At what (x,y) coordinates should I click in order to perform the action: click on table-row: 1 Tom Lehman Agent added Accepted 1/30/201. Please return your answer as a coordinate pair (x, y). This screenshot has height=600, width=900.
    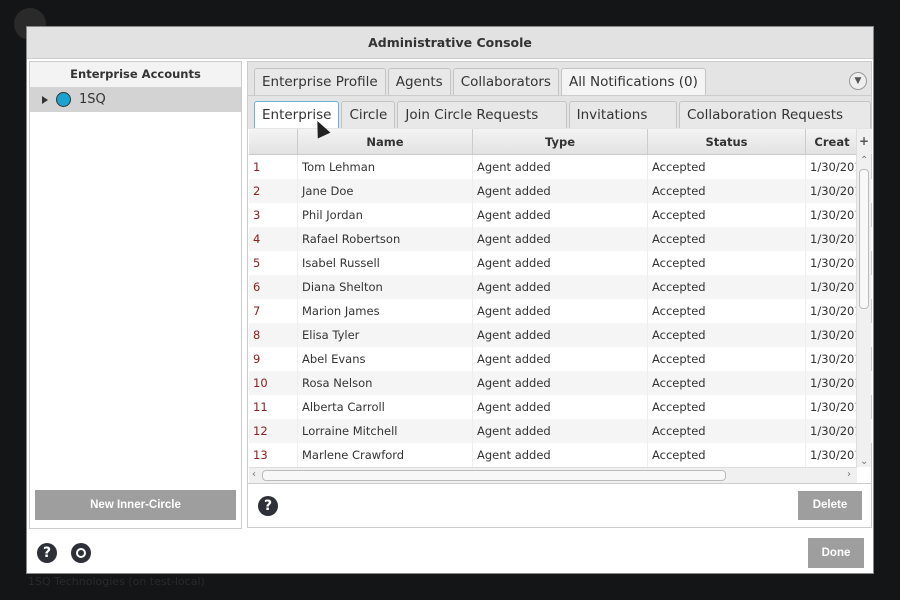
    Looking at the image, I should click on (560, 167).